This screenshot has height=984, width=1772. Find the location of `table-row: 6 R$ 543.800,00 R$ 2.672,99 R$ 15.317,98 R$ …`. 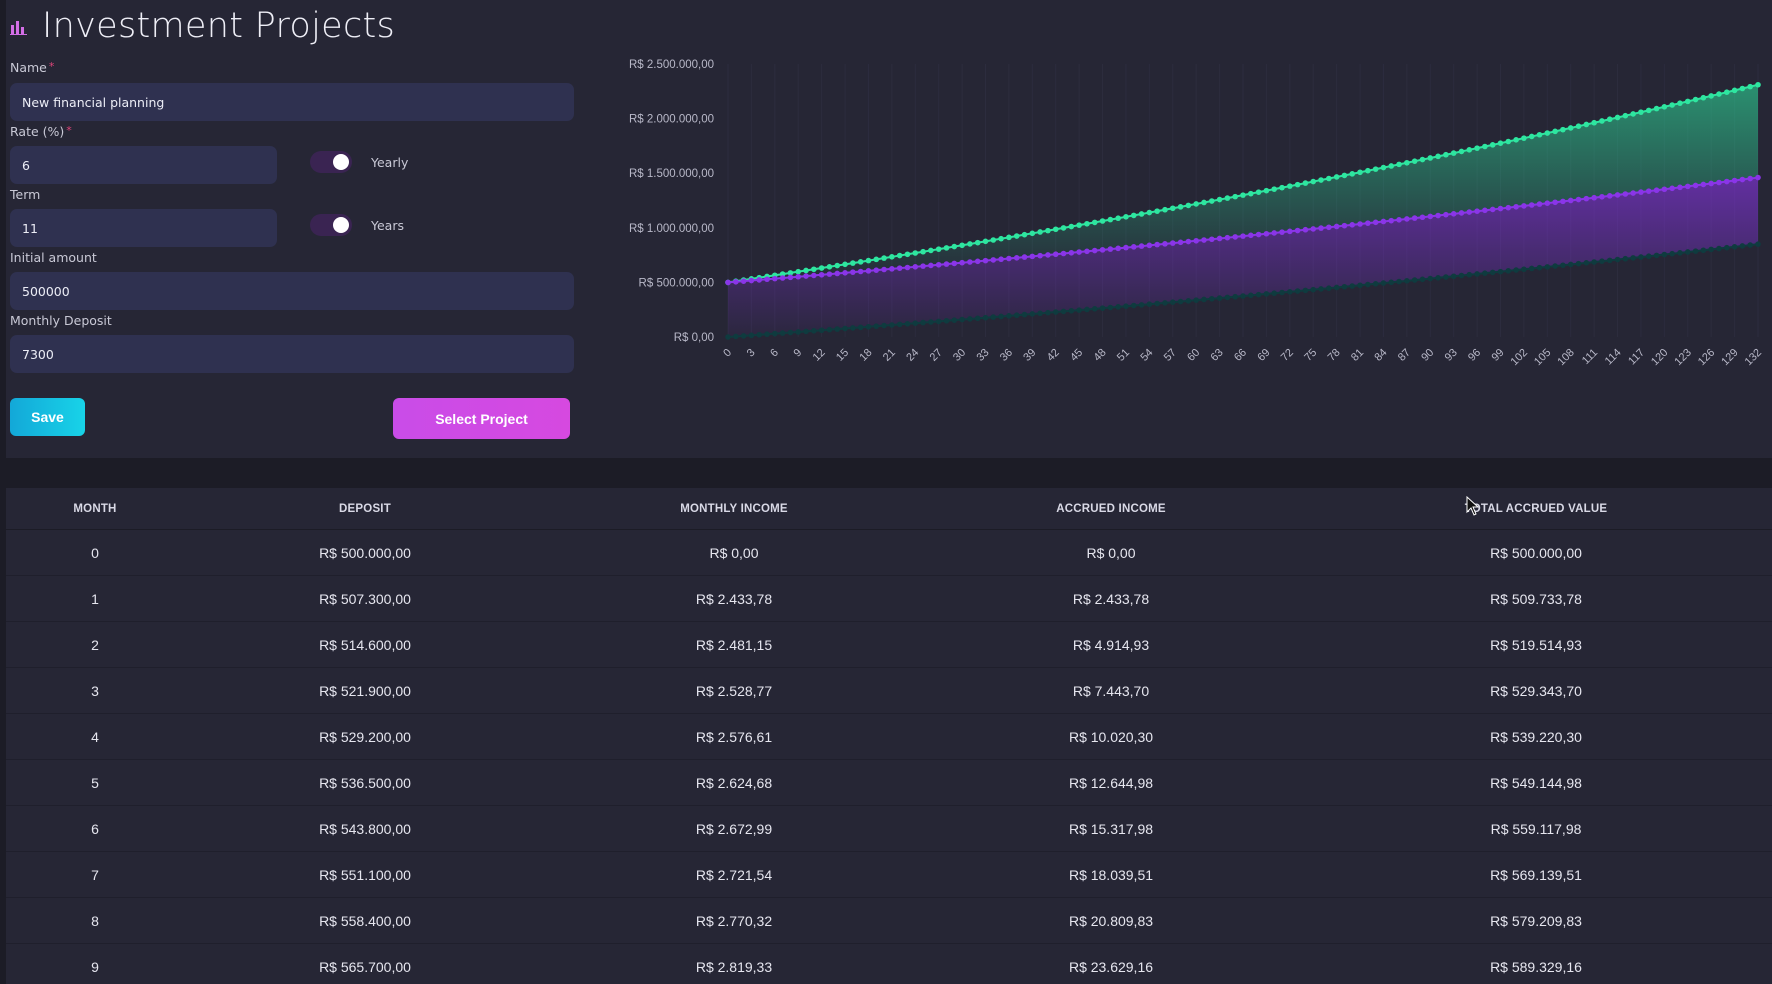

table-row: 6 R$ 543.800,00 R$ 2.672,99 R$ 15.317,98 R$ … is located at coordinates (889, 829).